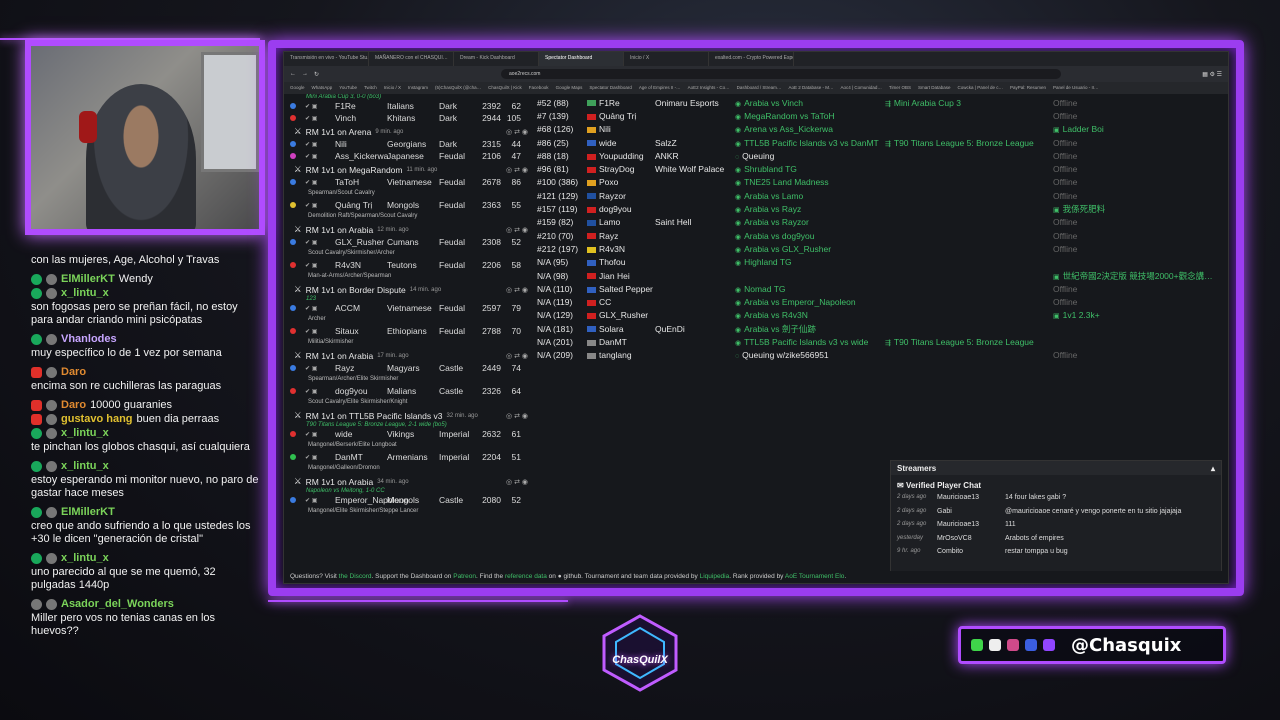  What do you see at coordinates (409, 481) in the screenshot?
I see `match-header: ⚔ RM 1v1 on Arabia 34 min. ago ◎ ⇄ ◉` at bounding box center [409, 481].